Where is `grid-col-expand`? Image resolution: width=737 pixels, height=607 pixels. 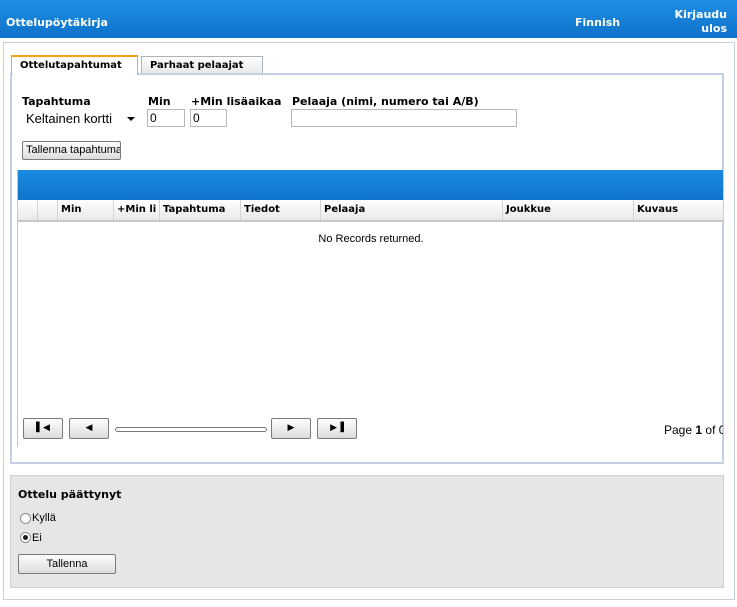 grid-col-expand is located at coordinates (27, 210).